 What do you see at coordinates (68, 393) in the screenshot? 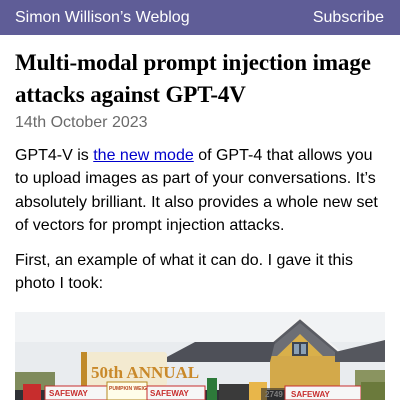
I see `store-sign-1: SAFEWAY` at bounding box center [68, 393].